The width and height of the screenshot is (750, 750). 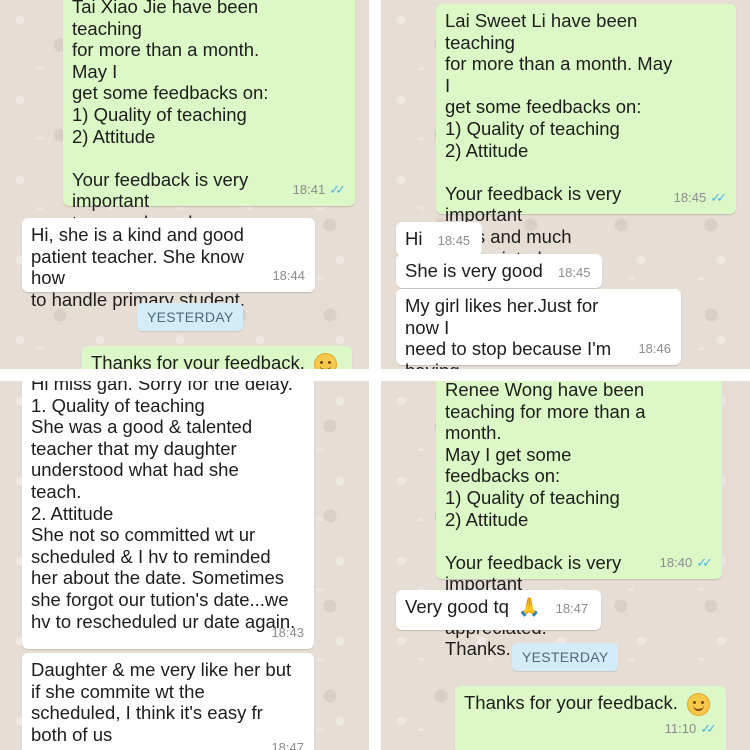 I want to click on incoming-message: Very good tq 🙏 18:47, so click(x=498, y=610).